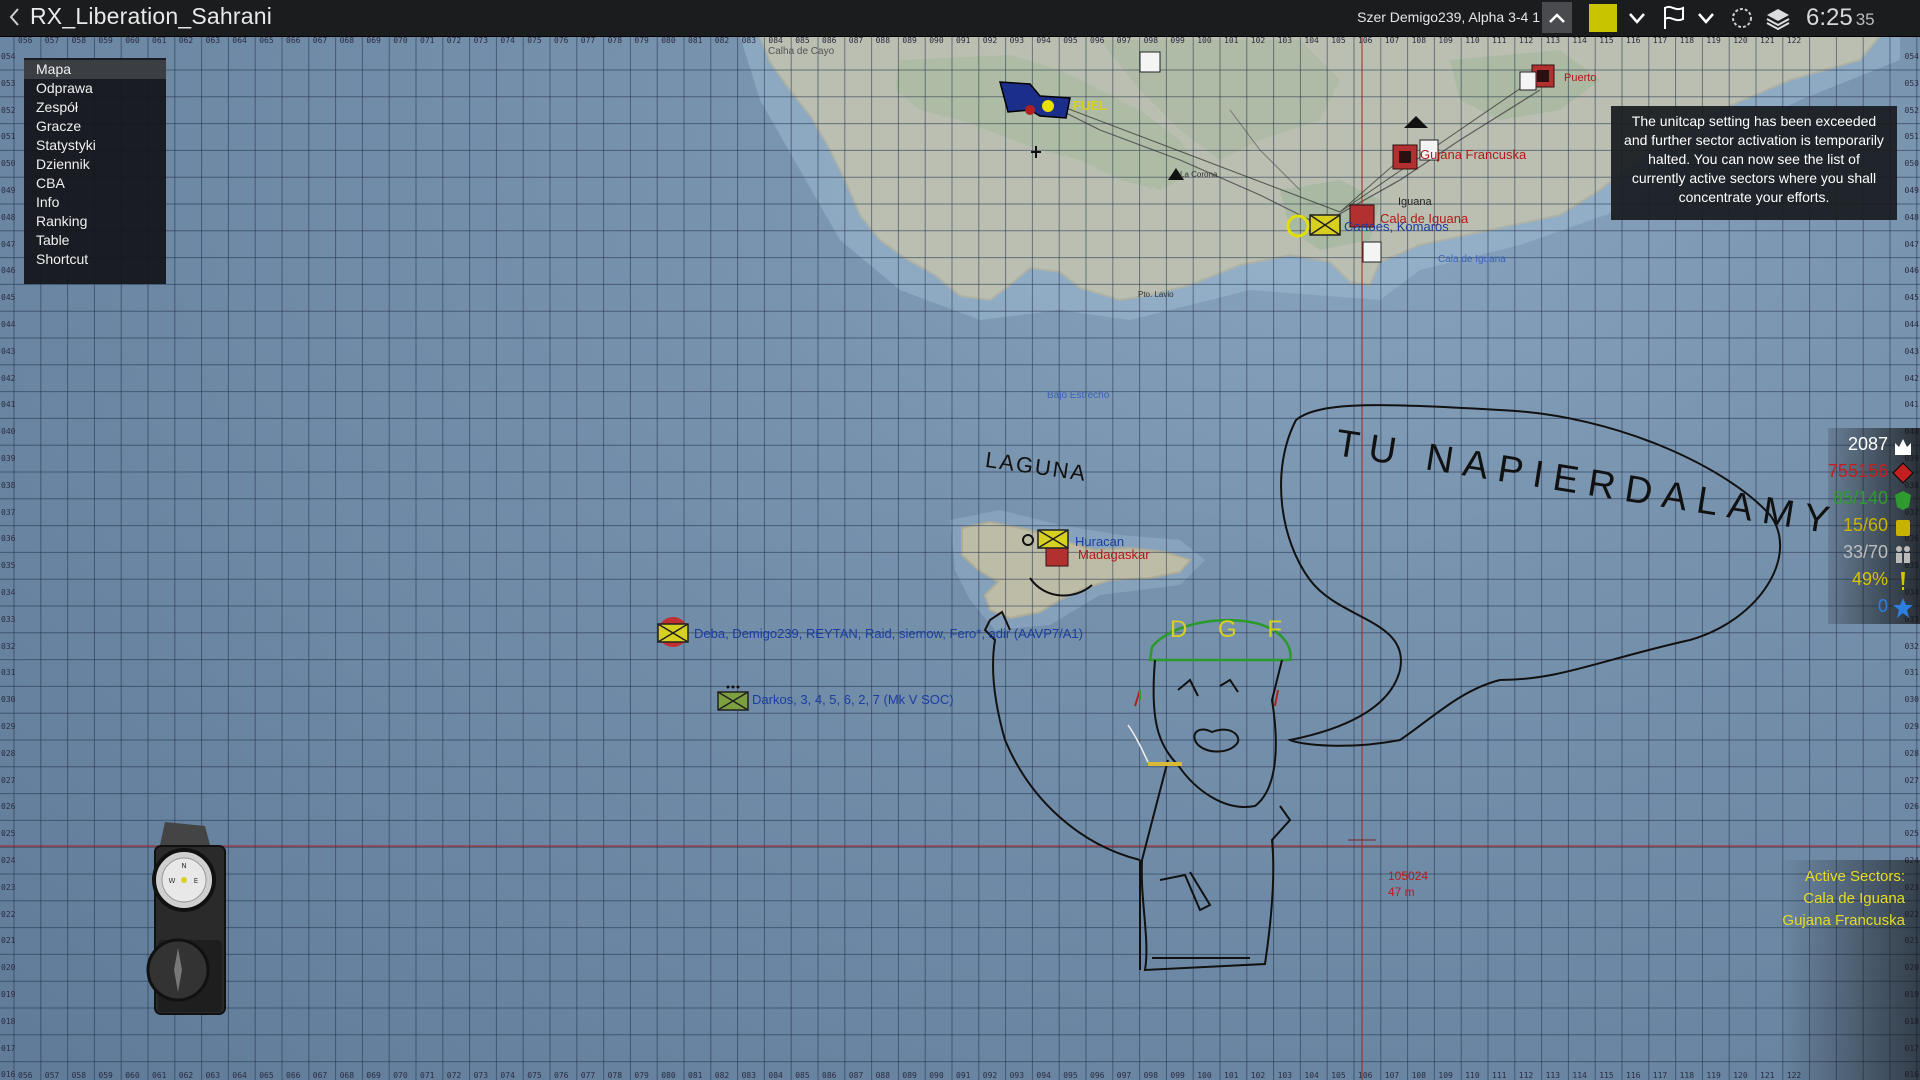  What do you see at coordinates (856, 1075) in the screenshot?
I see `grid-col-label: 087` at bounding box center [856, 1075].